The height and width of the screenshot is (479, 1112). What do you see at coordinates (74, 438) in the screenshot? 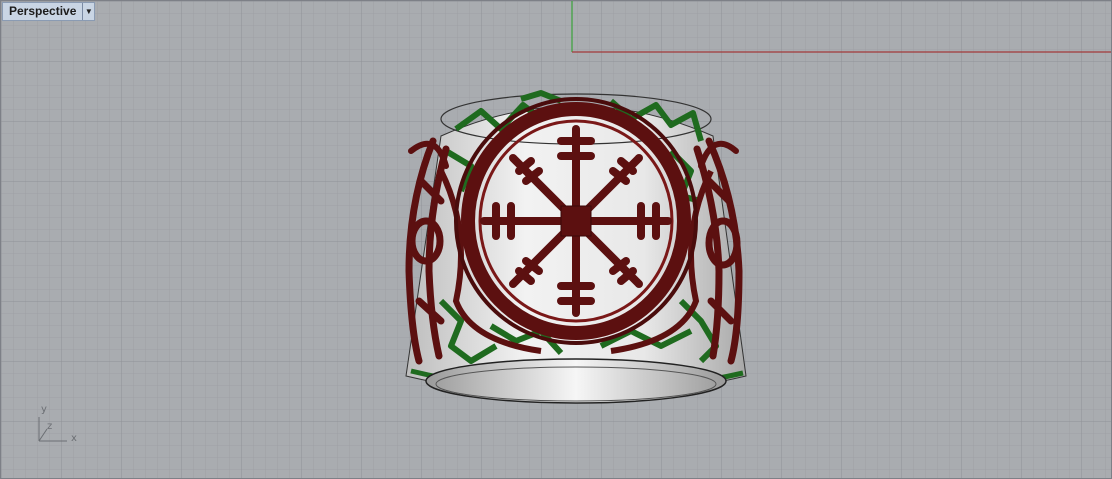
I see `axis-x-label: x` at bounding box center [74, 438].